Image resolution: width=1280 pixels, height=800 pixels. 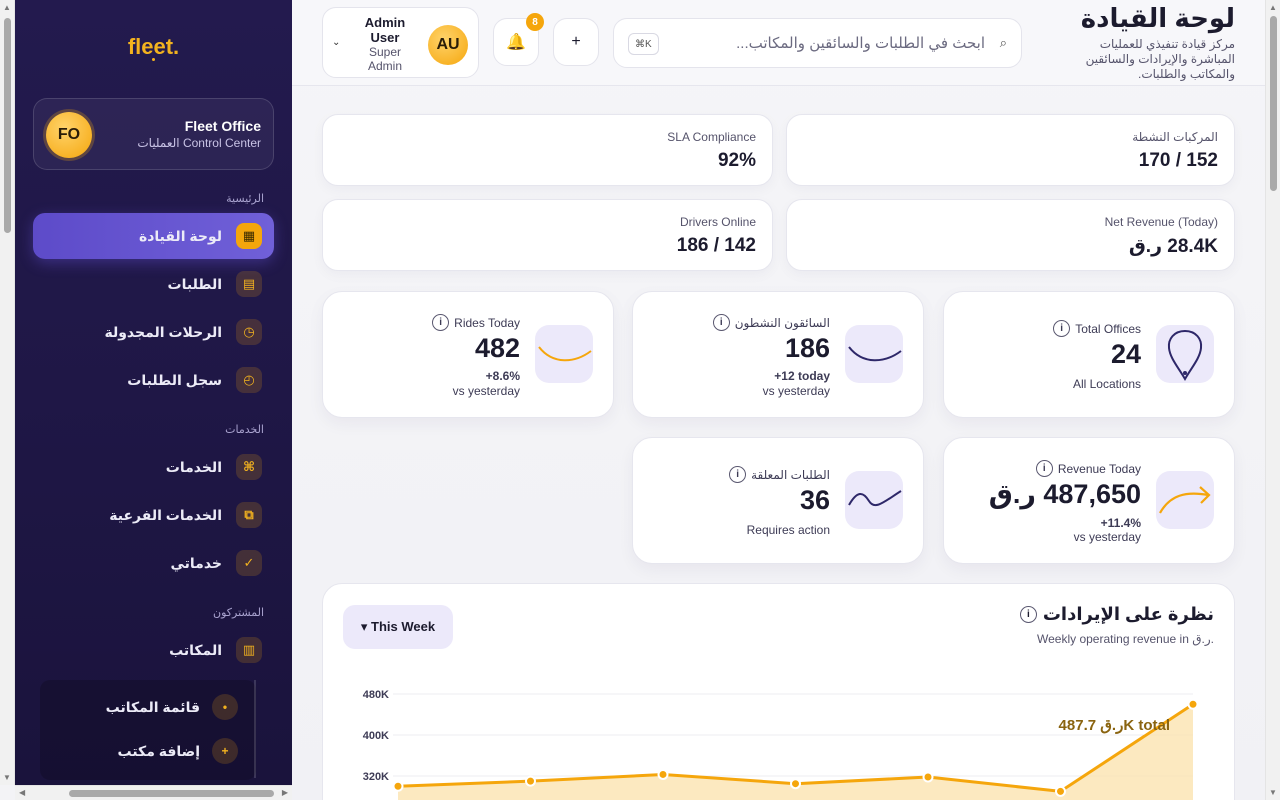 What do you see at coordinates (22, 792) in the screenshot?
I see `scroll-left-arrow: ◀` at bounding box center [22, 792].